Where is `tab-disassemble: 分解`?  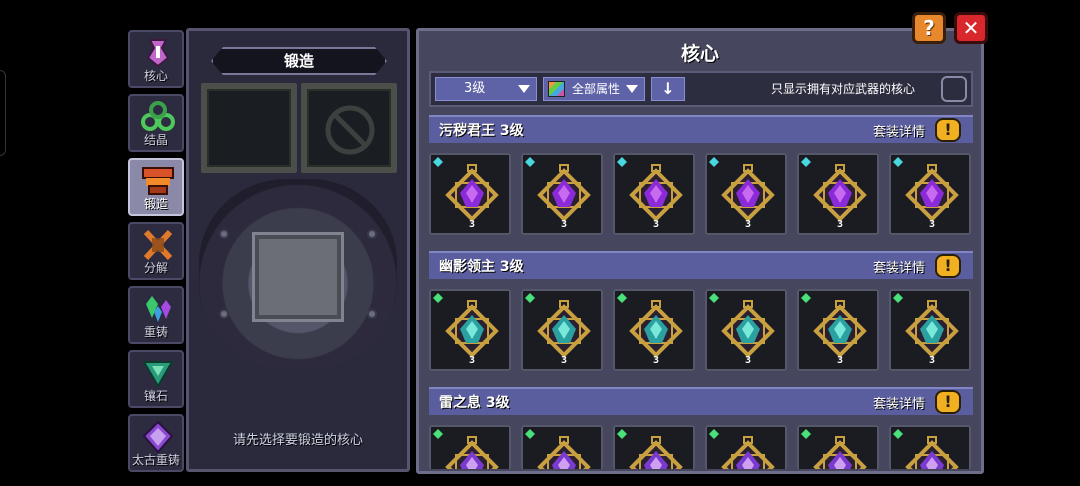 tab-disassemble: 分解 is located at coordinates (156, 251).